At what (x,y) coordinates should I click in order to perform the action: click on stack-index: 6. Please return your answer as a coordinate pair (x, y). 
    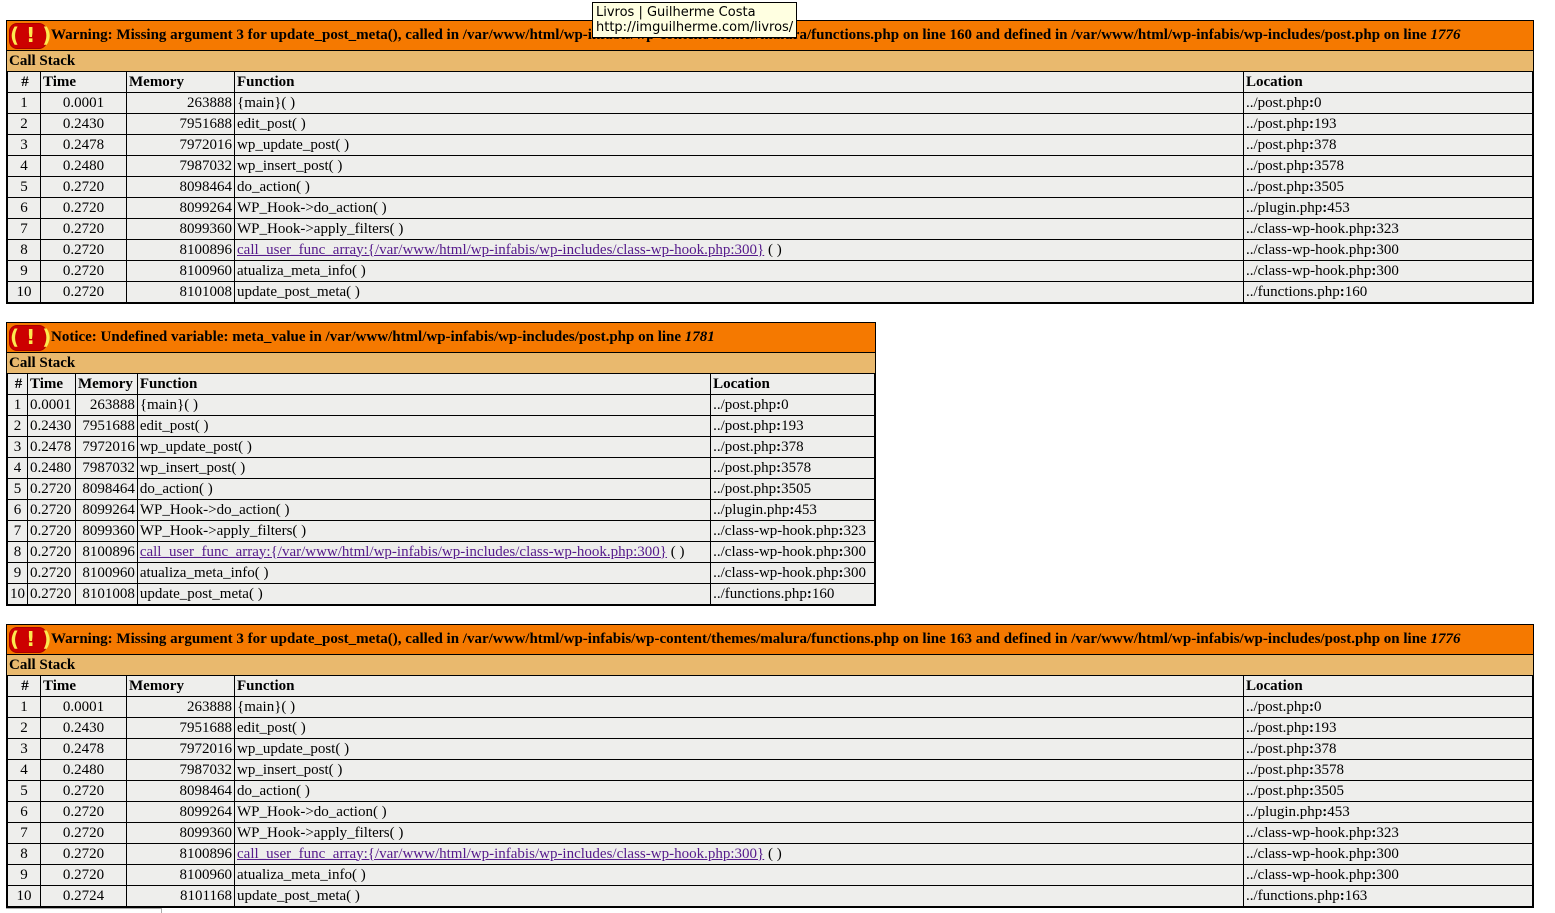
    Looking at the image, I should click on (24, 208).